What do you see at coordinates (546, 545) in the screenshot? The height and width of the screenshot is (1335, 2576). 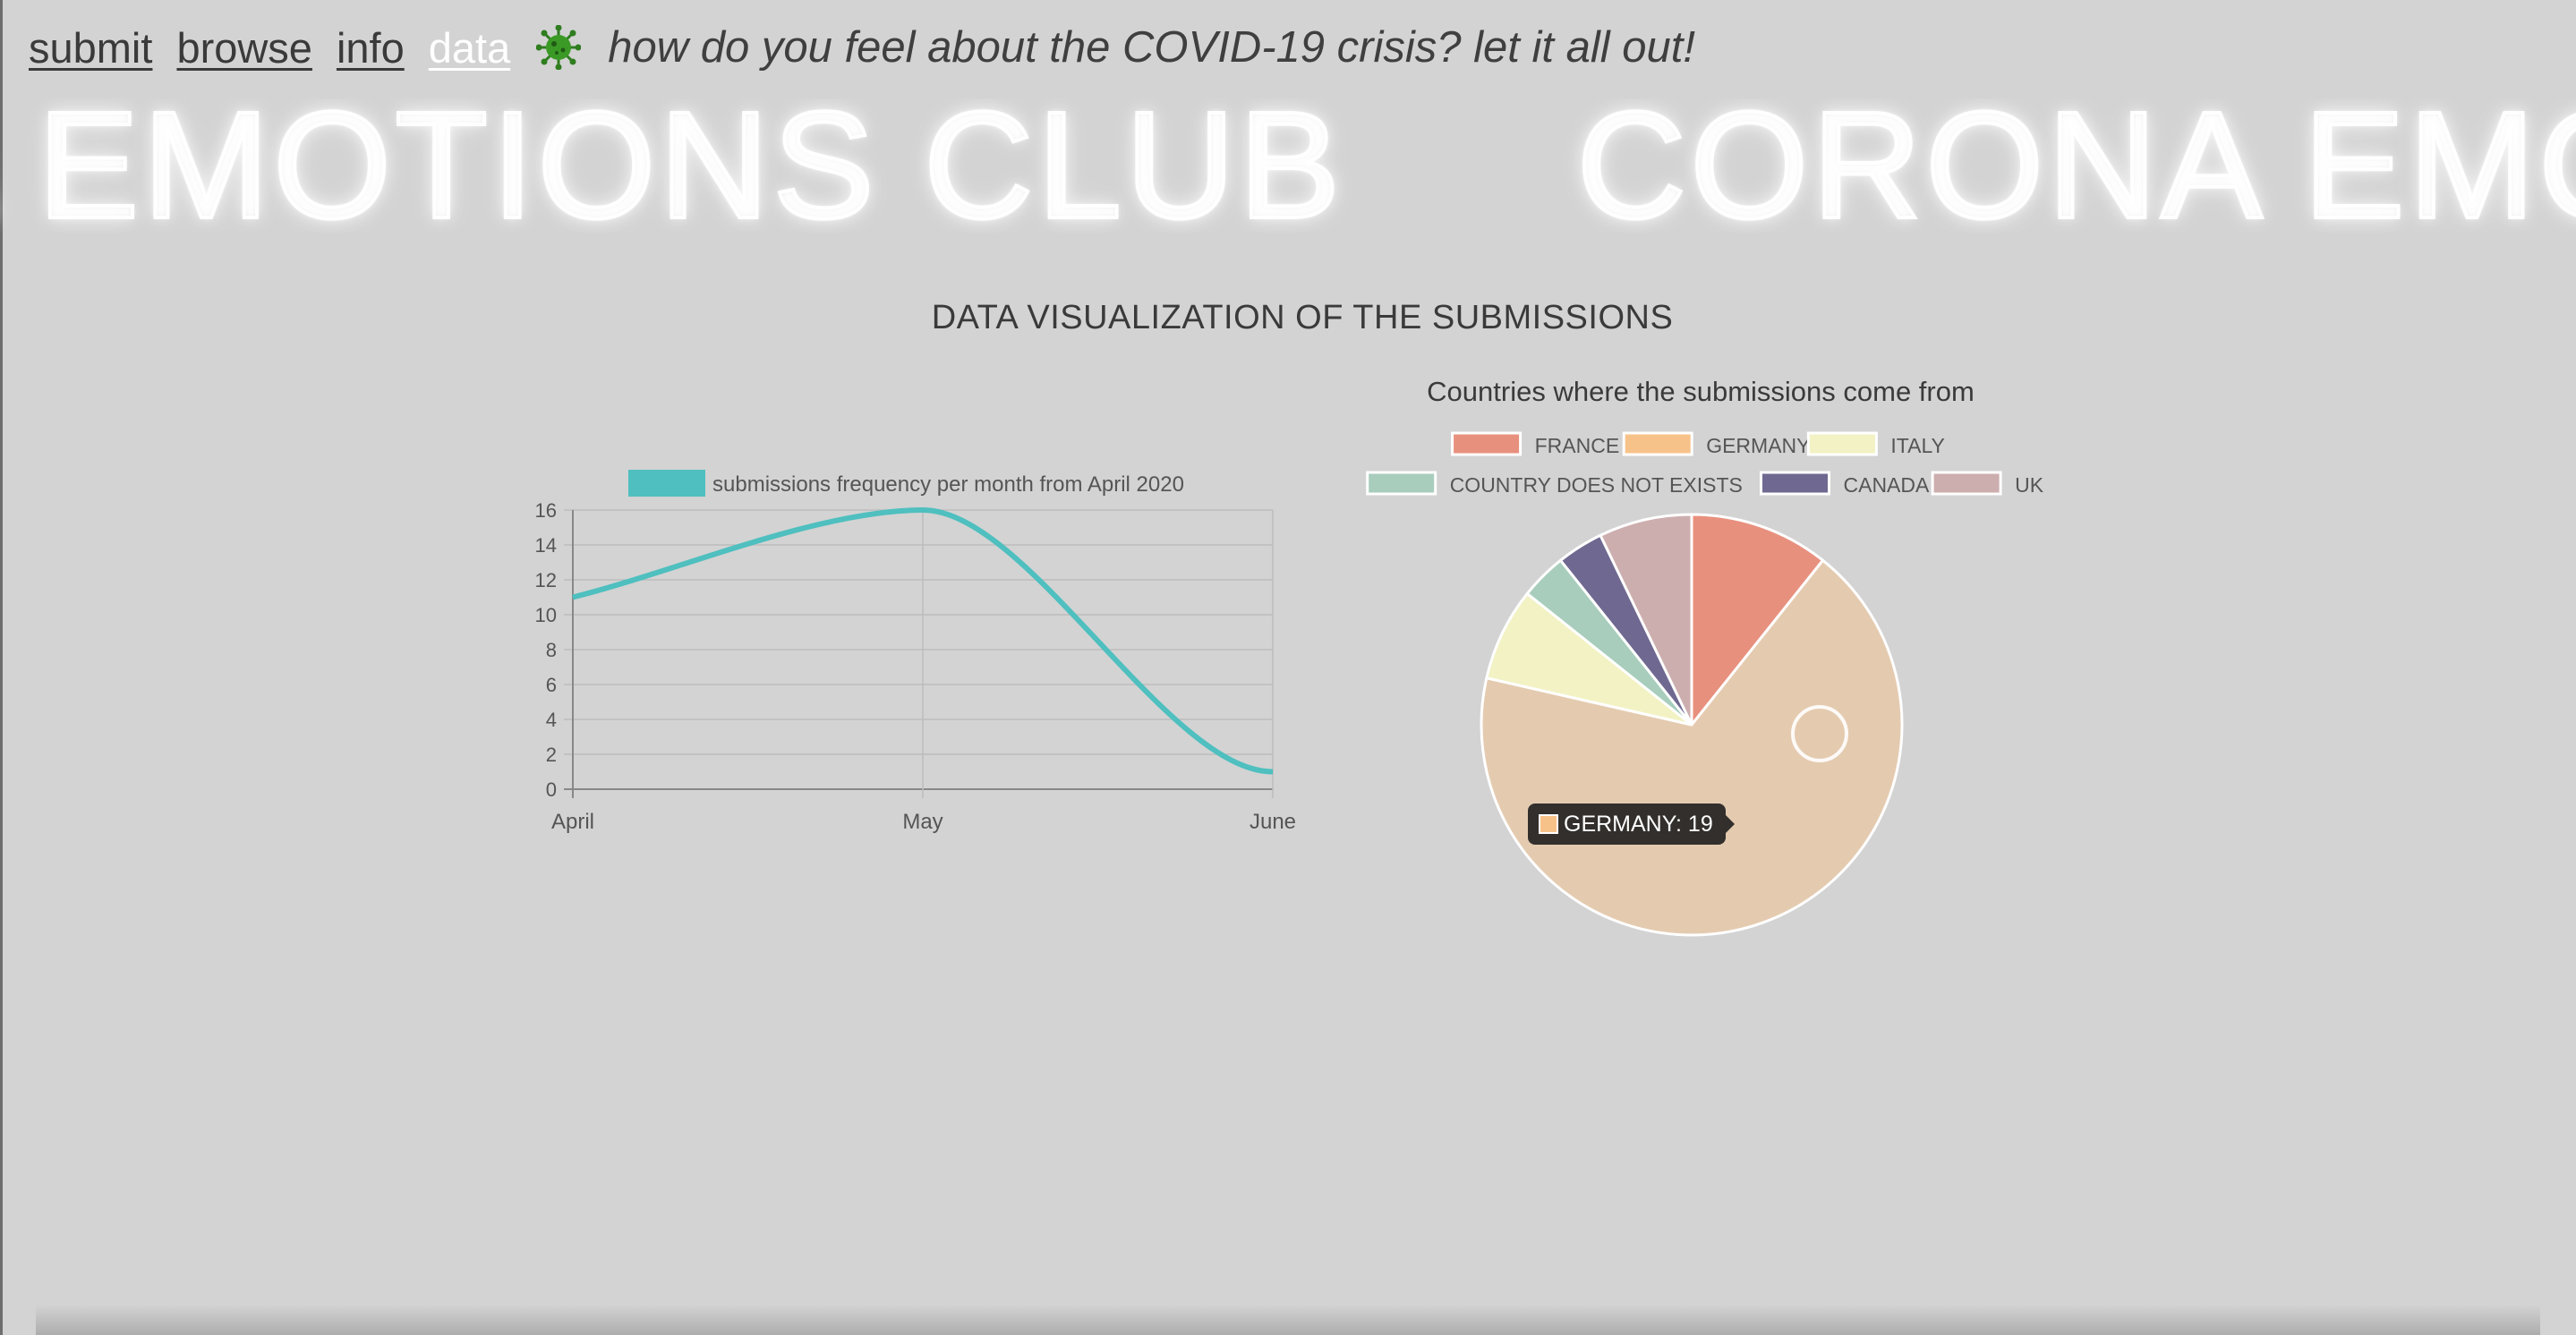 I see `y-tick-label: 14` at bounding box center [546, 545].